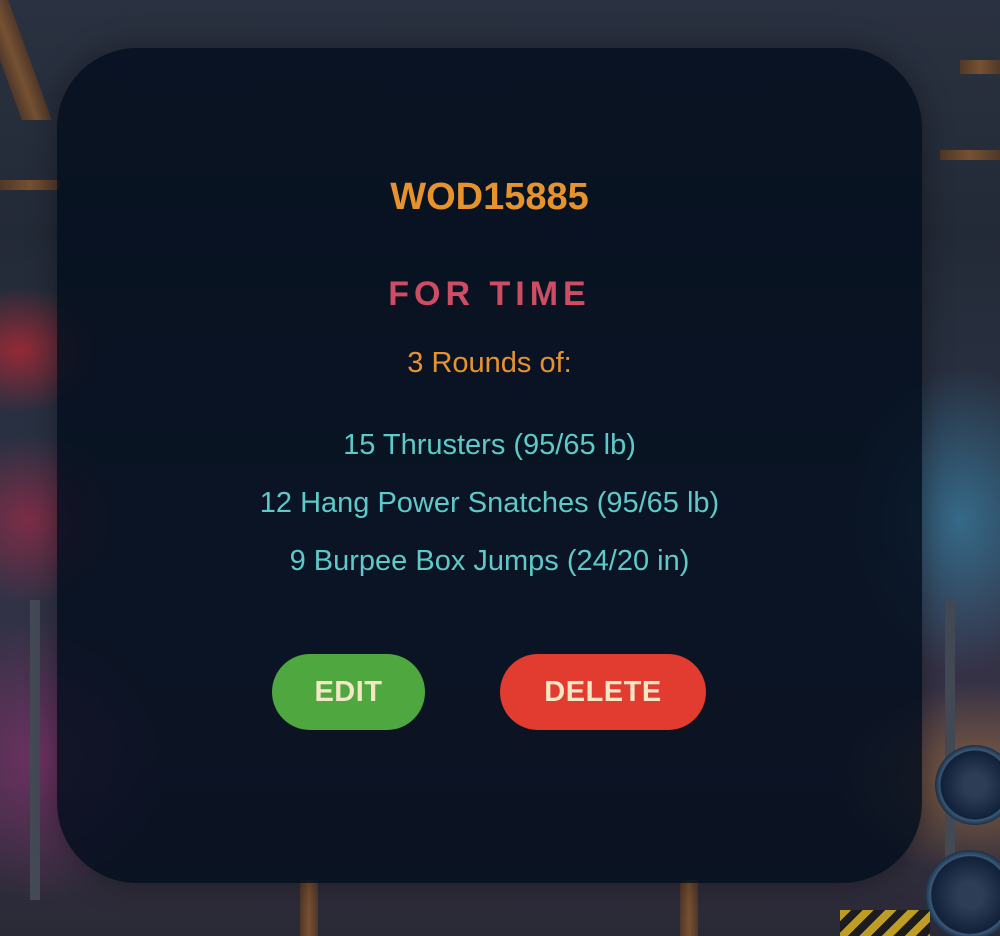 The width and height of the screenshot is (1000, 936). I want to click on workout-title: WOD15885, so click(489, 197).